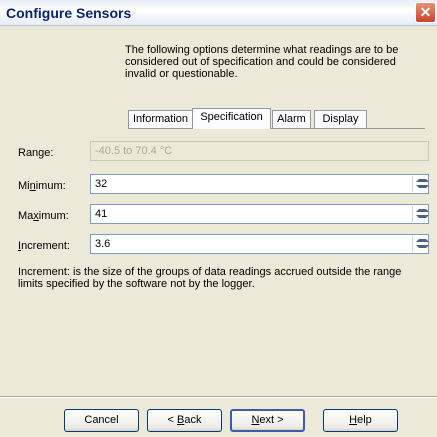 The width and height of the screenshot is (437, 437). What do you see at coordinates (259, 244) in the screenshot?
I see `increment-input: 3.6` at bounding box center [259, 244].